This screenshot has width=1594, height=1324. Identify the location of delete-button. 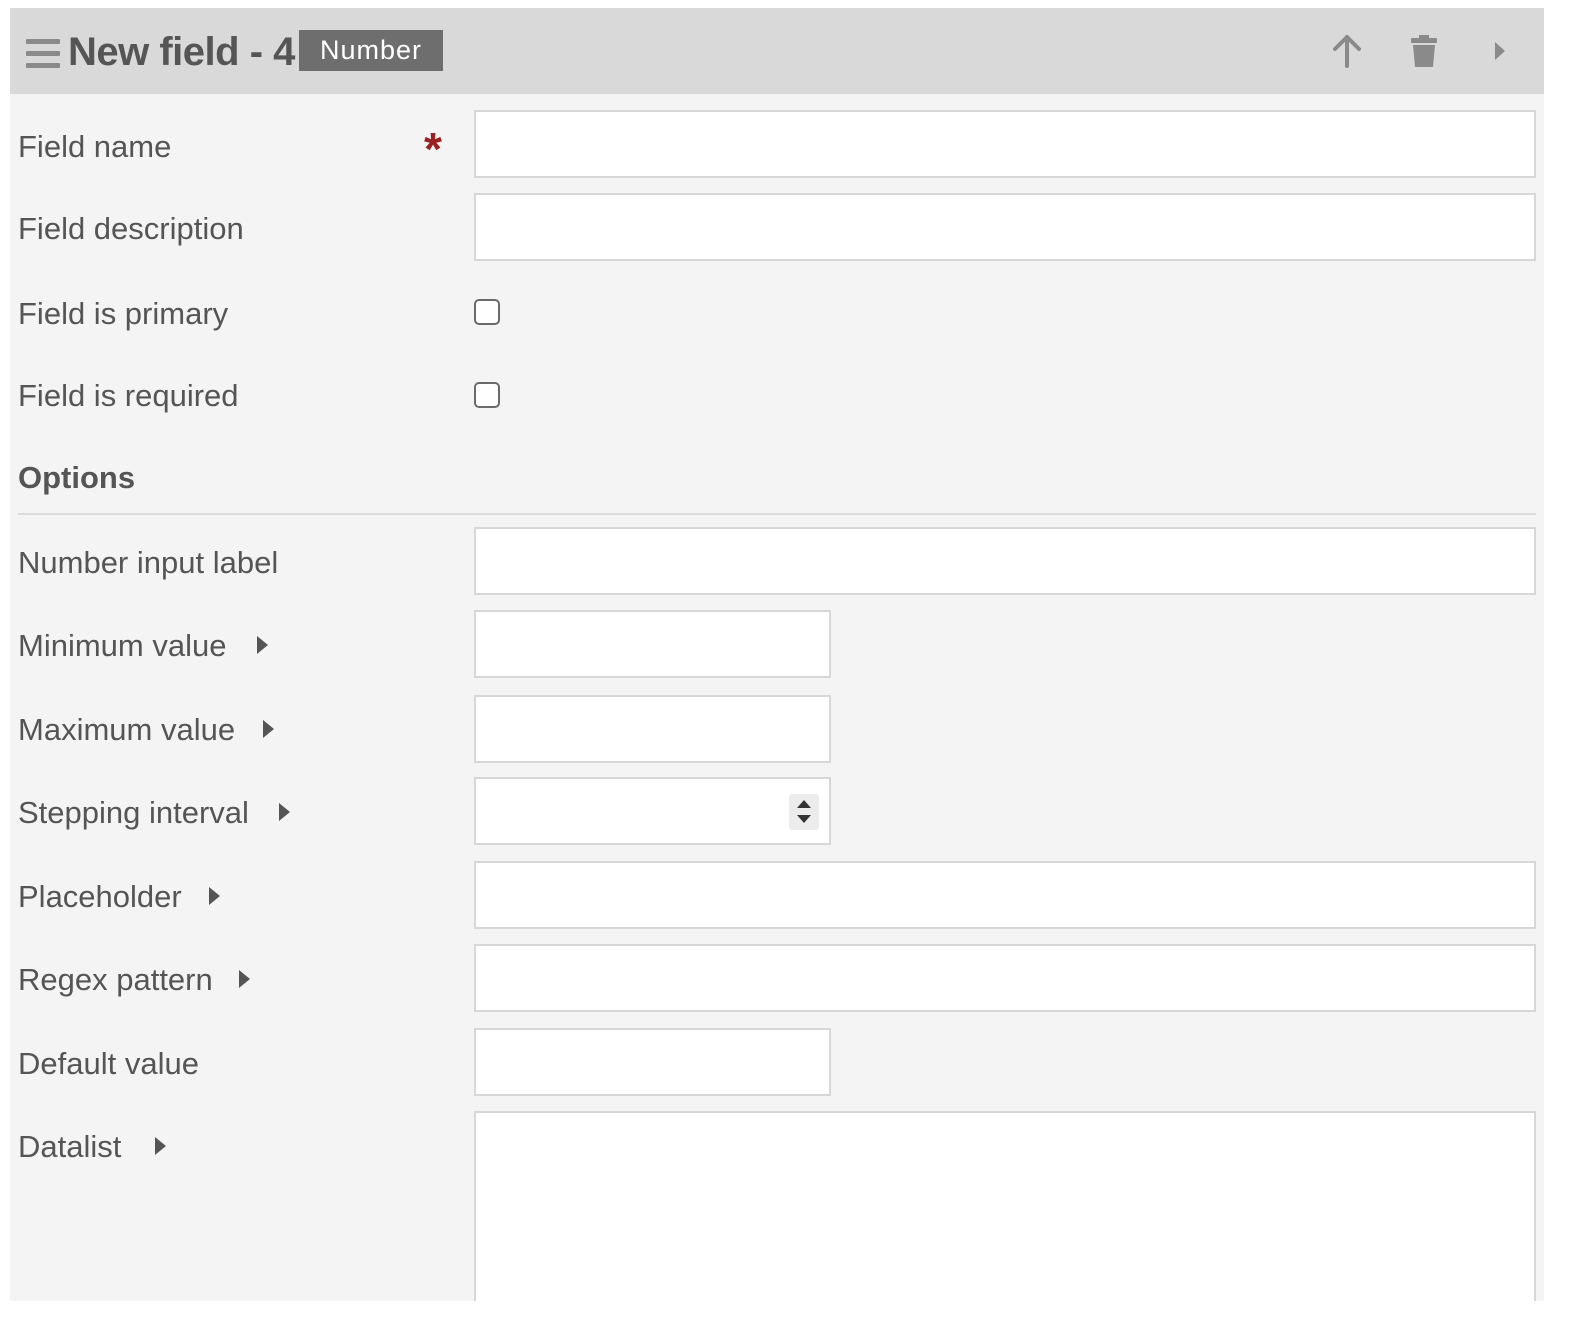
(1424, 51).